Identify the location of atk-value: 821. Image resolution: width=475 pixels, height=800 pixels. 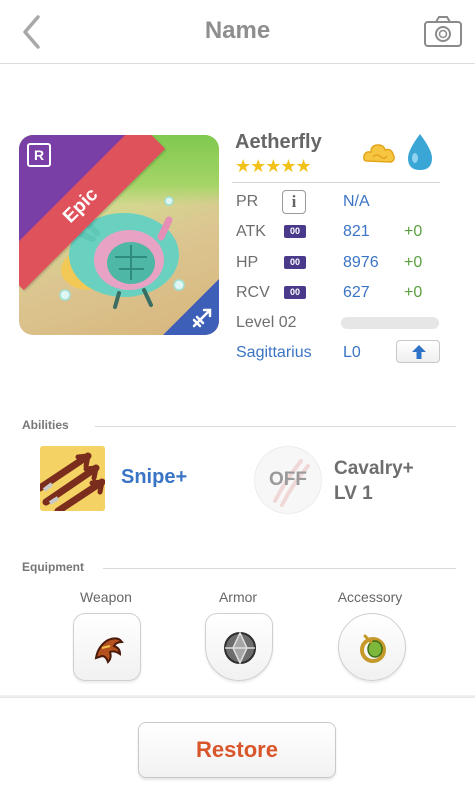
(356, 231).